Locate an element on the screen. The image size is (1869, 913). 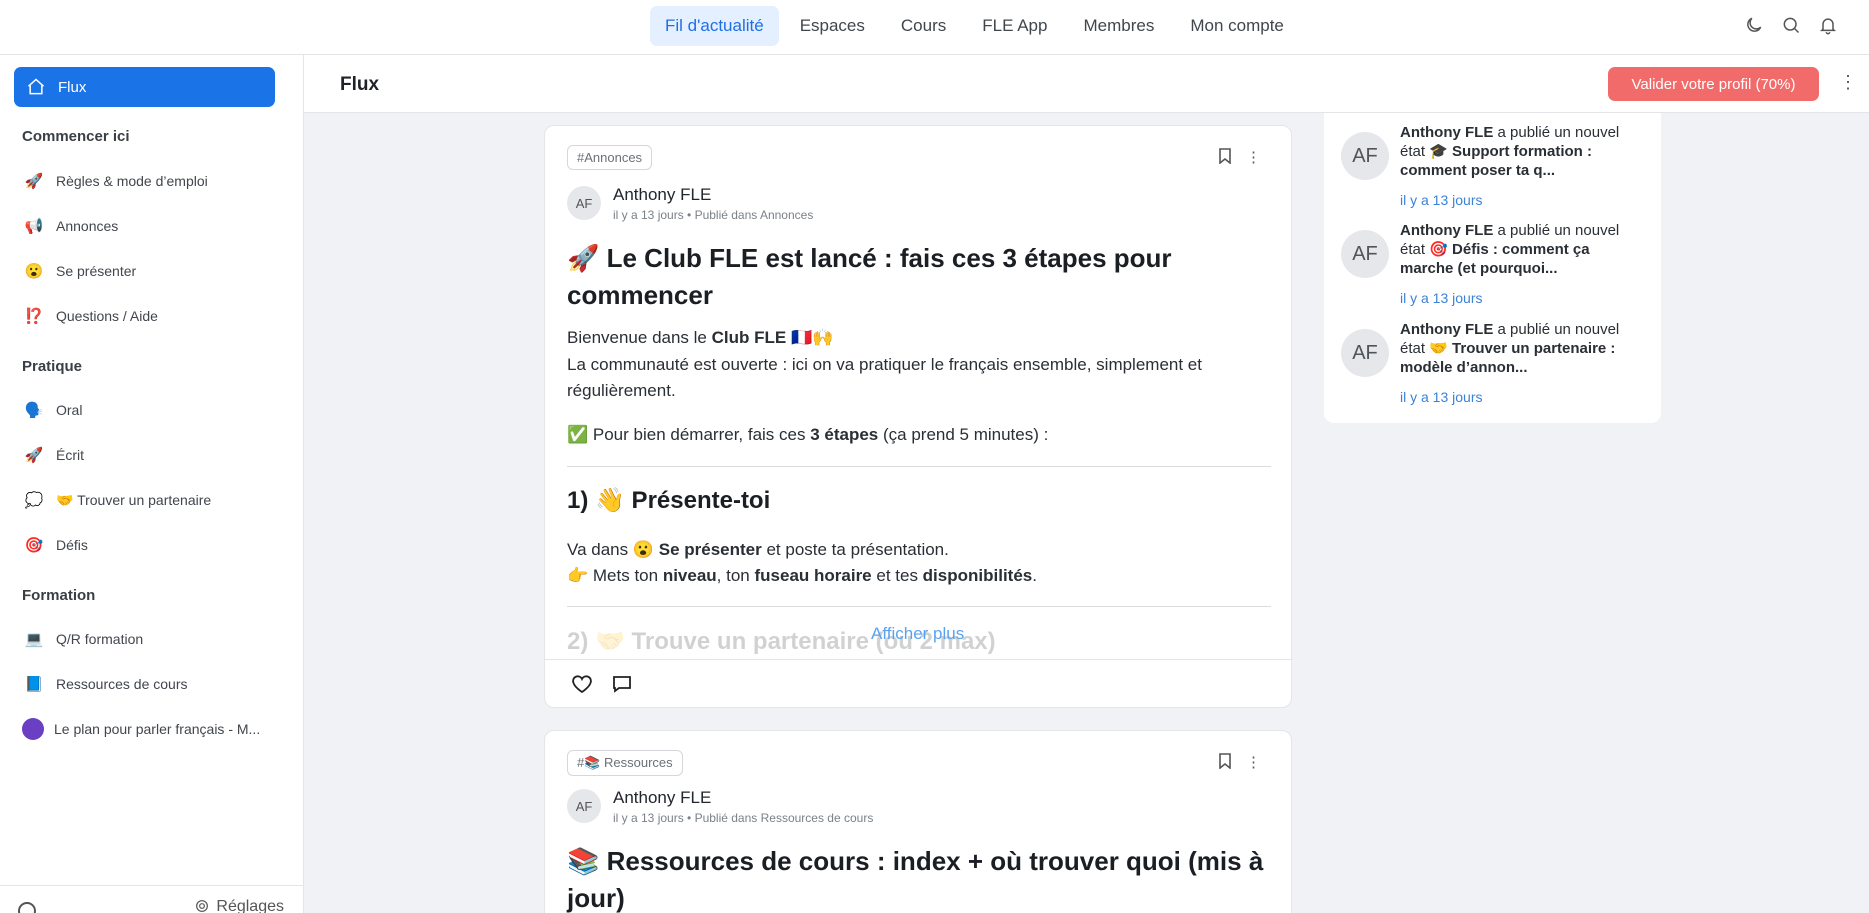
club-name: Club FLE is located at coordinates (749, 337).